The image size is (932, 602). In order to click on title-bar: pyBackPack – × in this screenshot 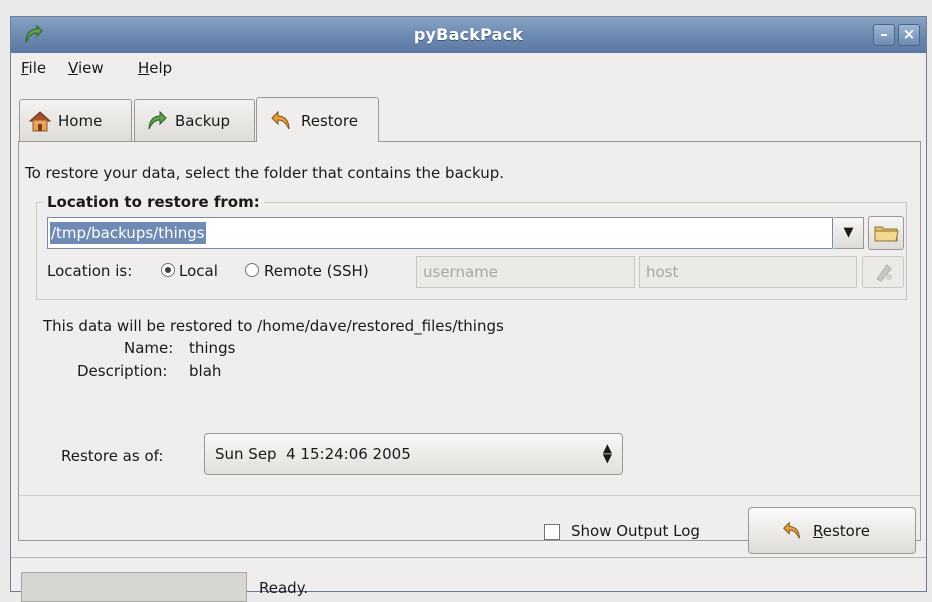, I will do `click(468, 35)`.